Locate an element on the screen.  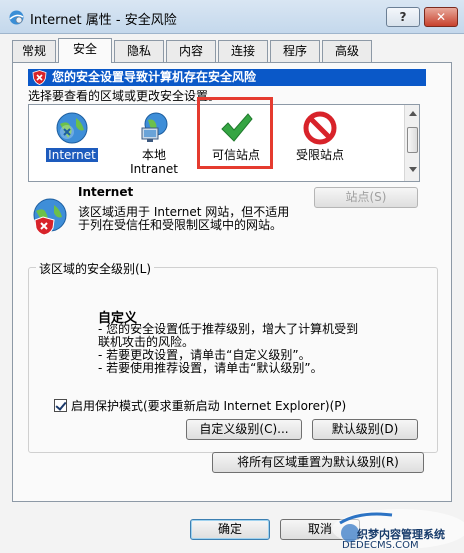
protected-mode-checkbox is located at coordinates (60, 405).